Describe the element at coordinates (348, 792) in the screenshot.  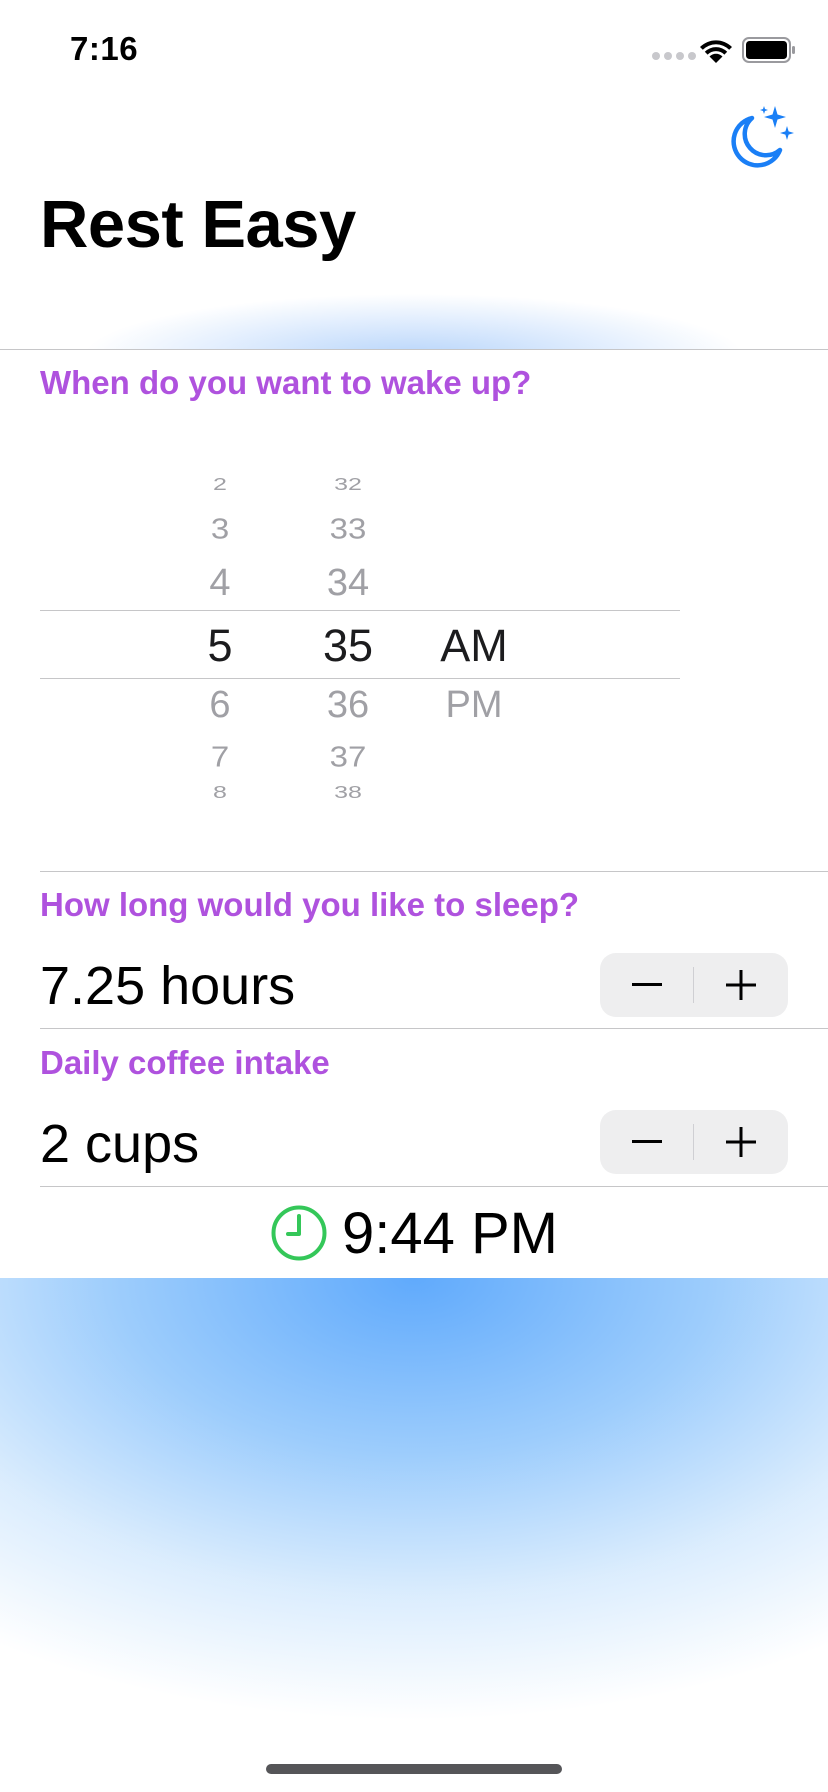
I see `picker-minute-item: 38` at that location.